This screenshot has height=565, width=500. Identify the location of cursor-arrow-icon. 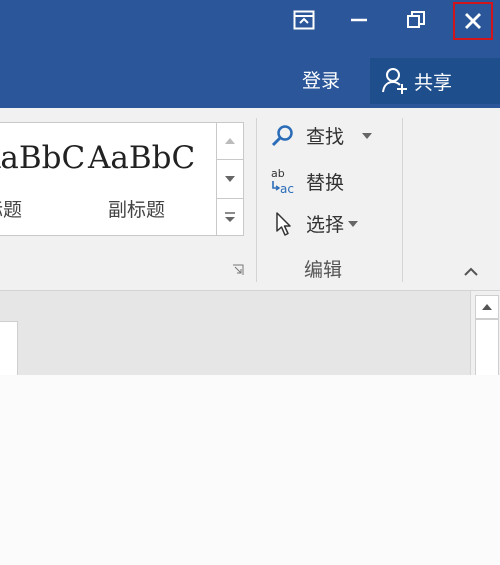
(283, 223).